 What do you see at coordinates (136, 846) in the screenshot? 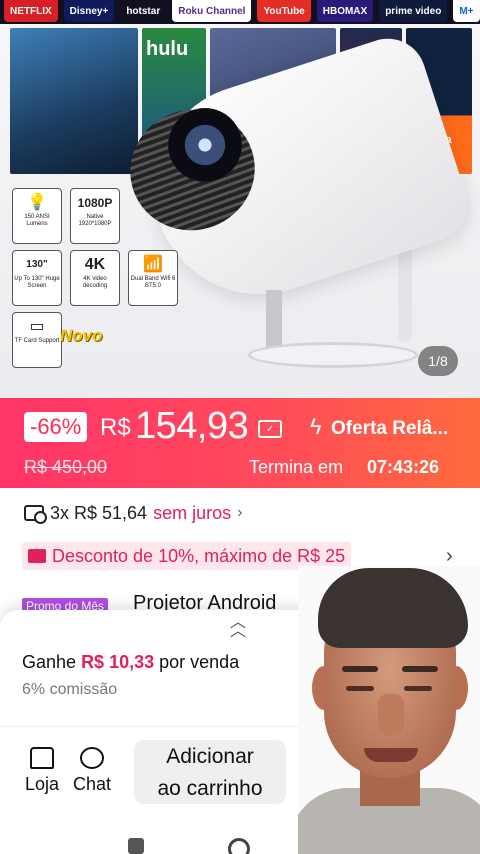
I see `recent-apps-icon` at bounding box center [136, 846].